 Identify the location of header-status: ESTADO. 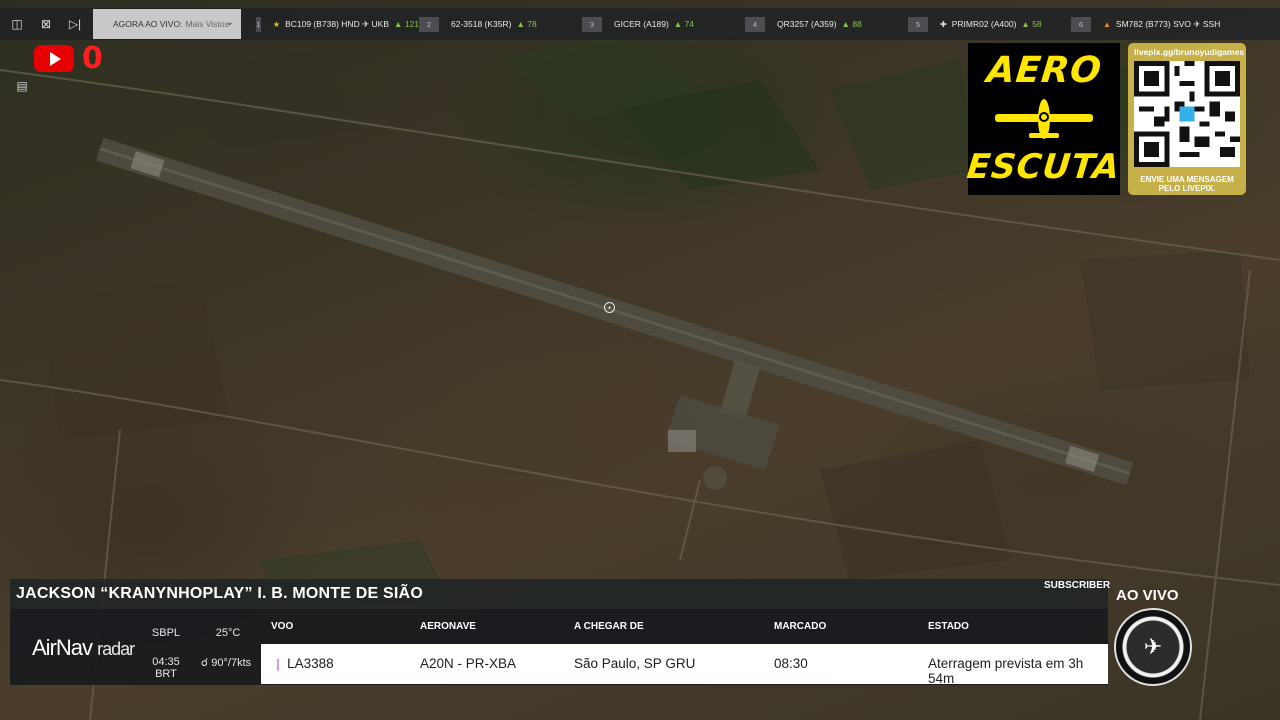
(948, 626).